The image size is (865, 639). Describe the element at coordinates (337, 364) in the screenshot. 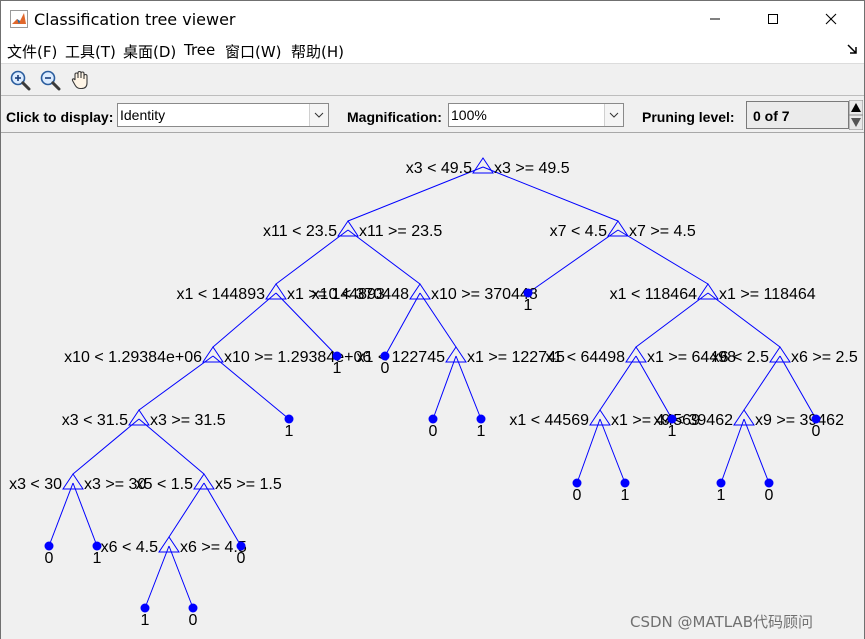

I see `leaf-node-1: 1` at that location.